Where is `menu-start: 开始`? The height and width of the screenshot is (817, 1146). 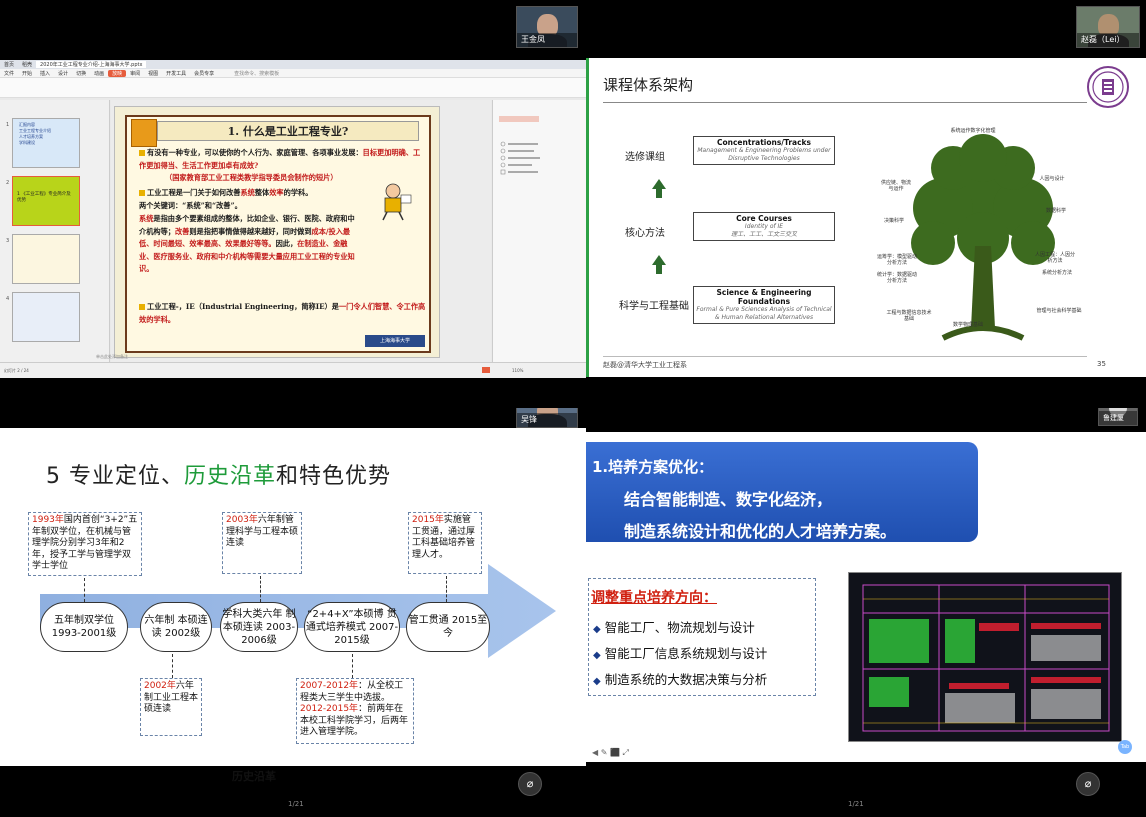
menu-start: 开始 is located at coordinates (27, 73).